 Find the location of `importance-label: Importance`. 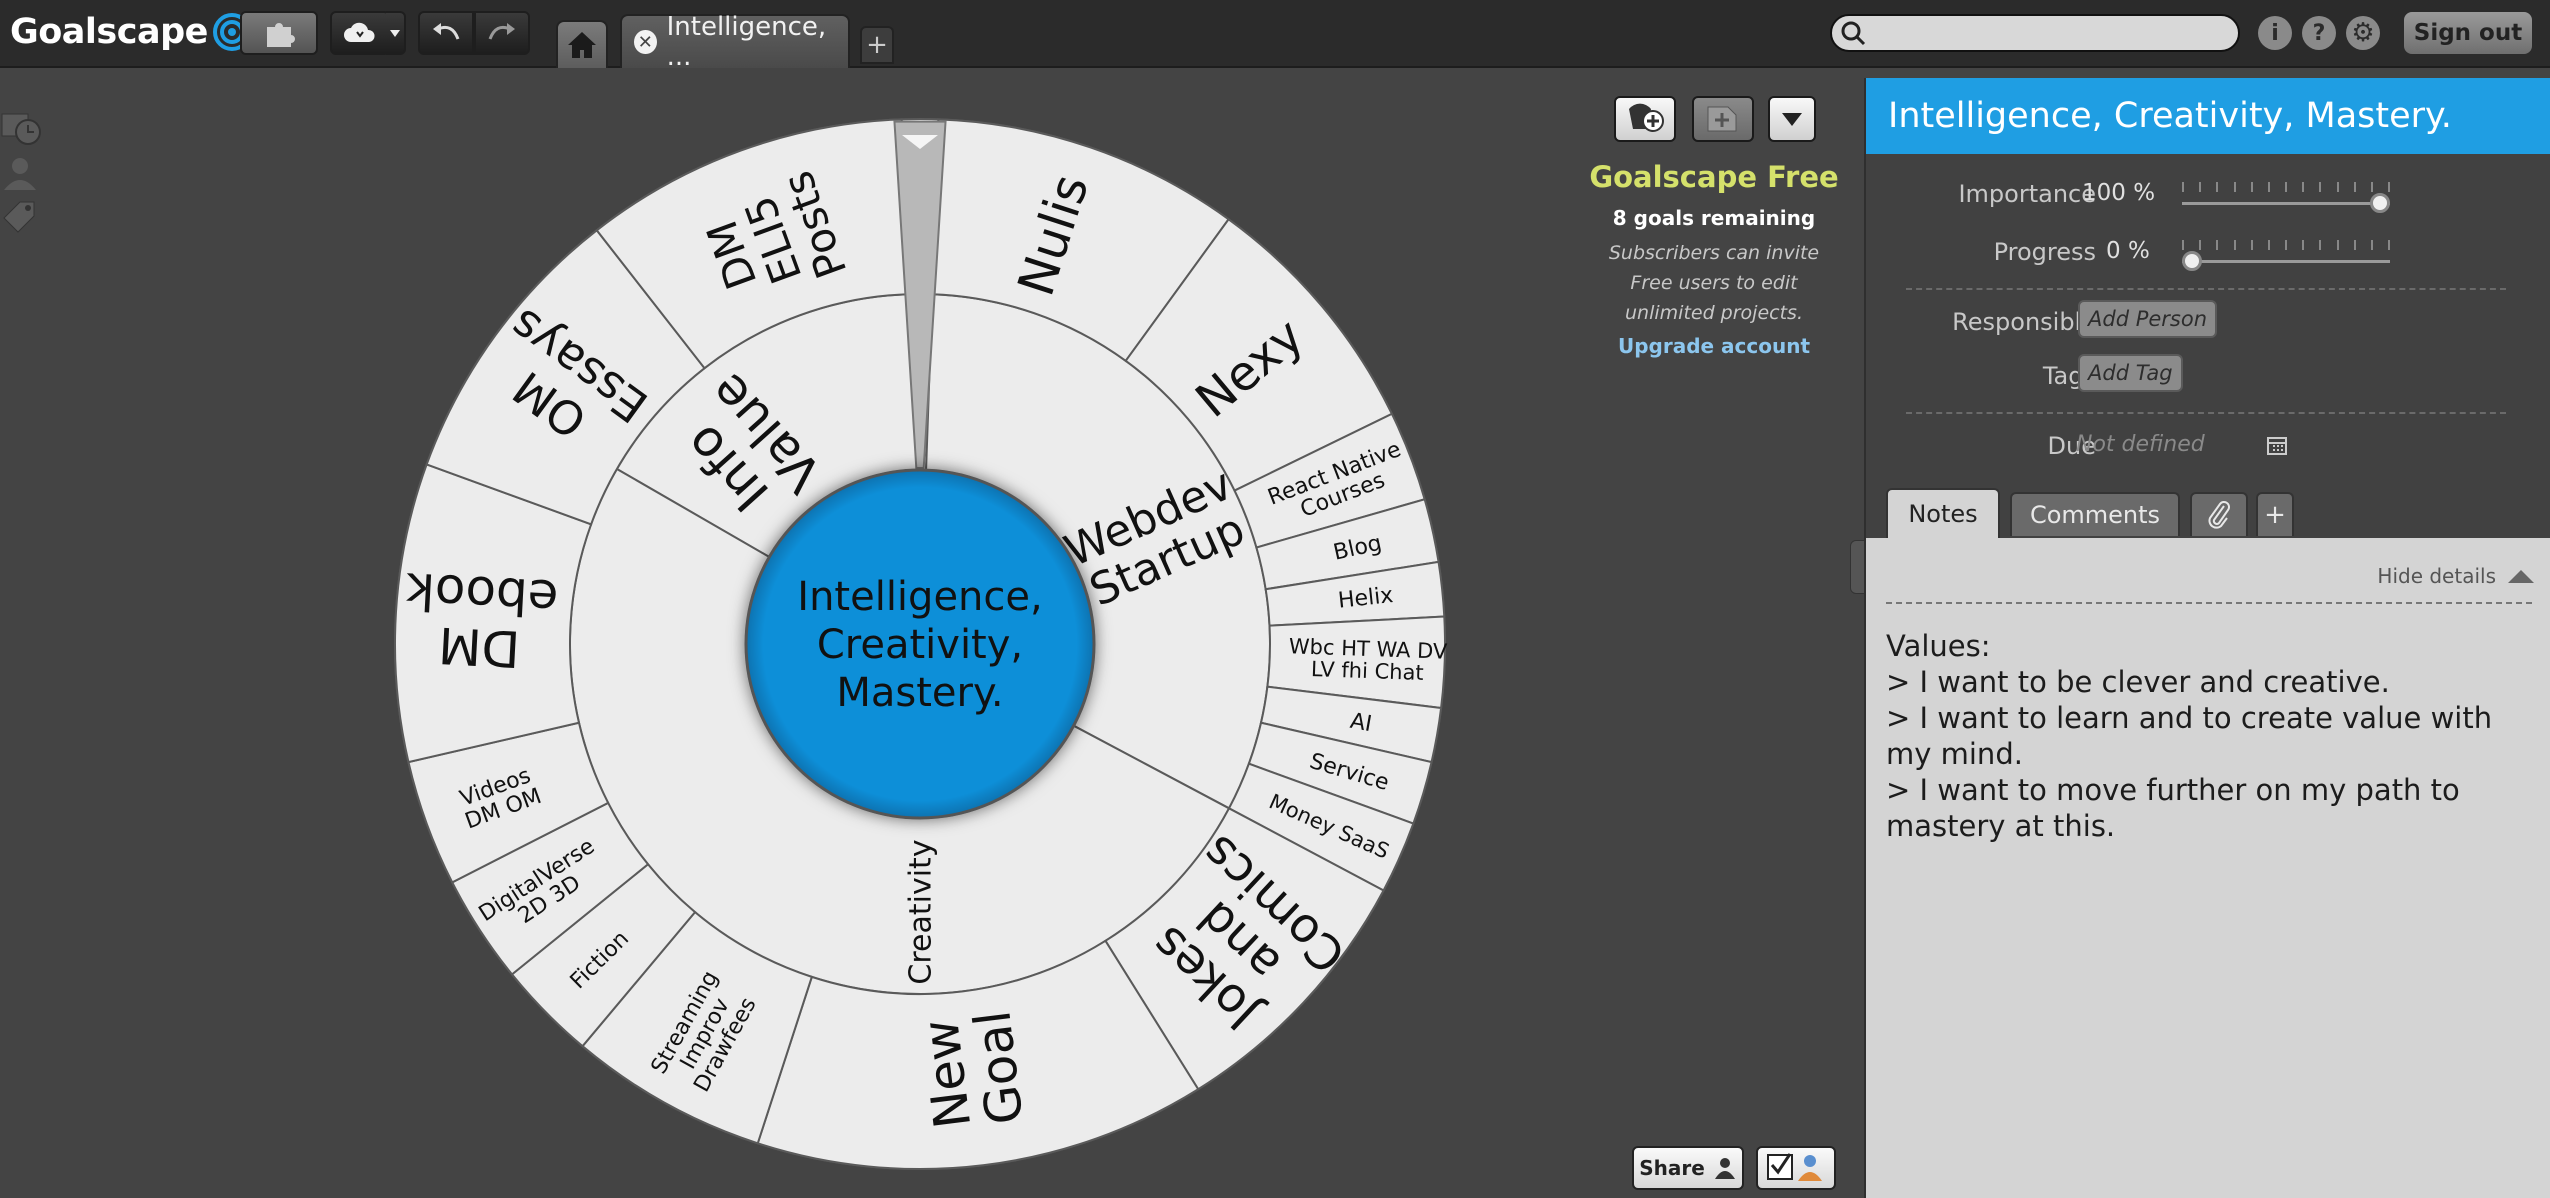

importance-label: Importance is located at coordinates (2027, 194).